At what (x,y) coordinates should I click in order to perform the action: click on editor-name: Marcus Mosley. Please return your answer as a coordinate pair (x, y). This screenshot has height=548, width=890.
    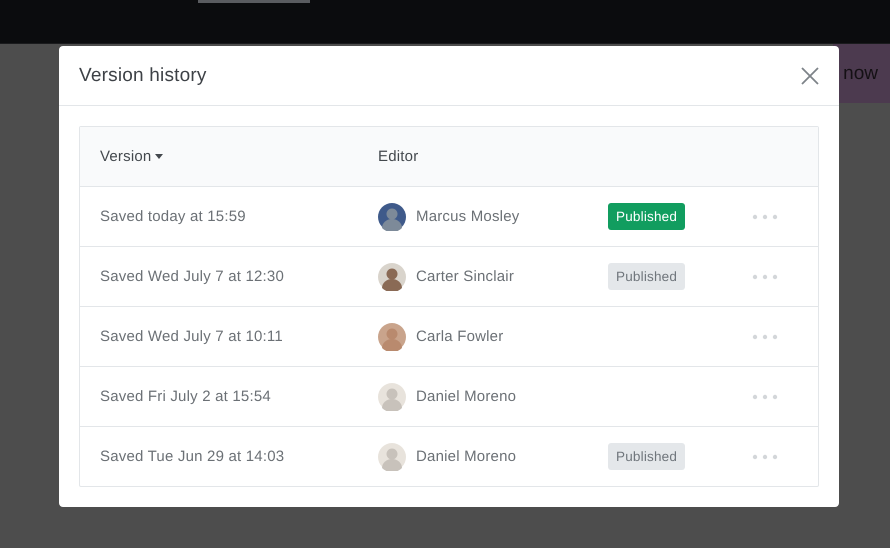
    Looking at the image, I should click on (468, 216).